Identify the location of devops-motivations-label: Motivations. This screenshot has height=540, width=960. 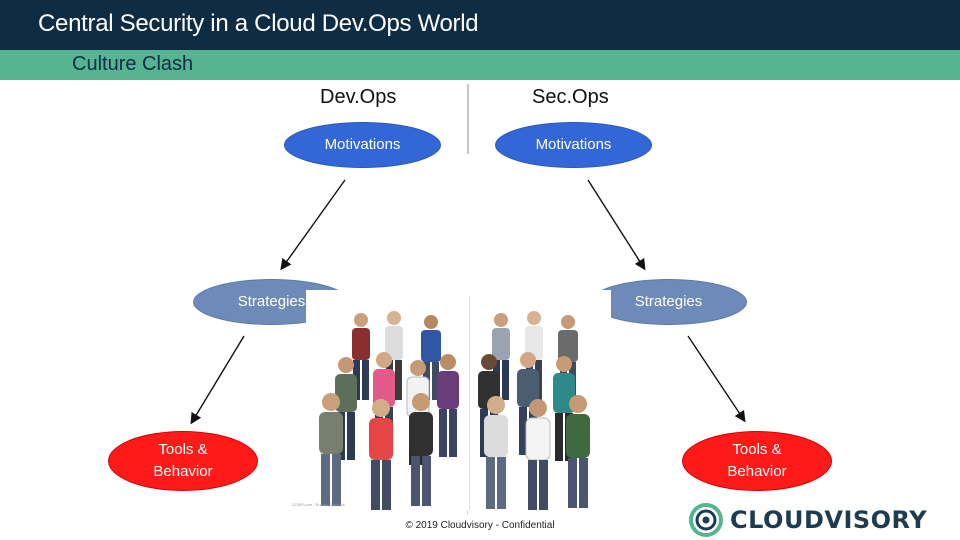
(362, 144).